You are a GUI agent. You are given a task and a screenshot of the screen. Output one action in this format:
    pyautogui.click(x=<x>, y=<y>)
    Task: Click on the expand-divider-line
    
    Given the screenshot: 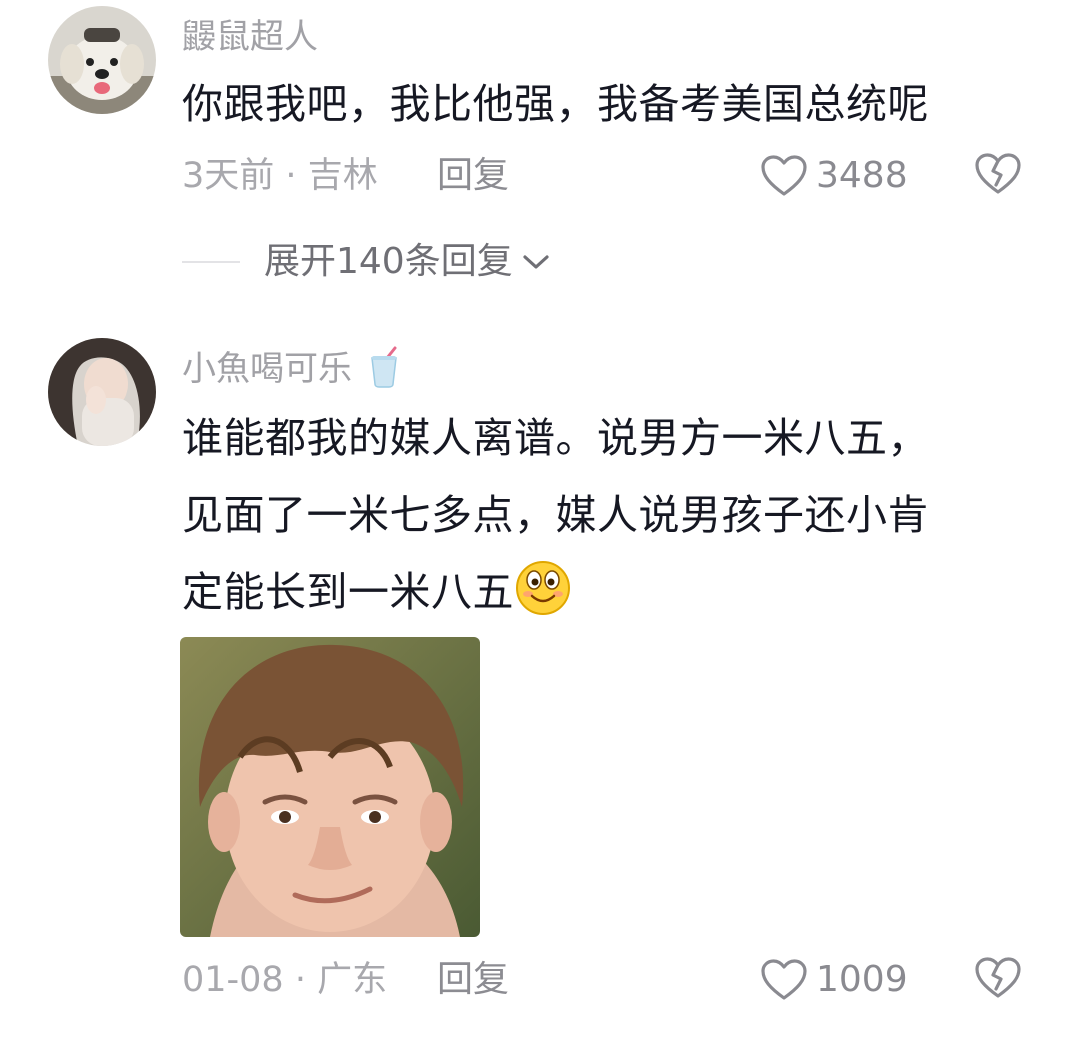 What is the action you would take?
    pyautogui.click(x=211, y=262)
    